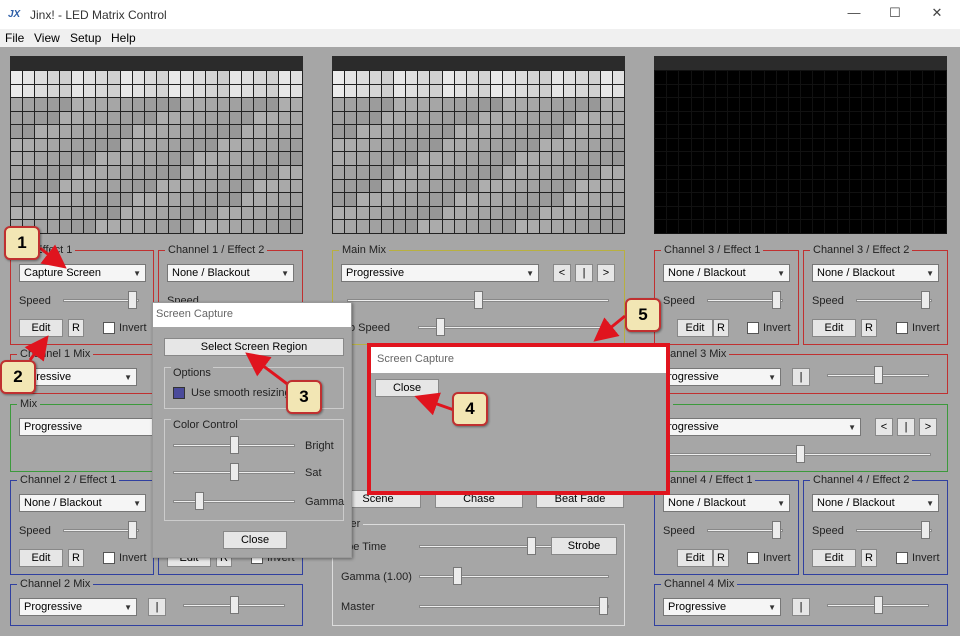 This screenshot has height=636, width=960. I want to click on callout-3: 3, so click(304, 397).